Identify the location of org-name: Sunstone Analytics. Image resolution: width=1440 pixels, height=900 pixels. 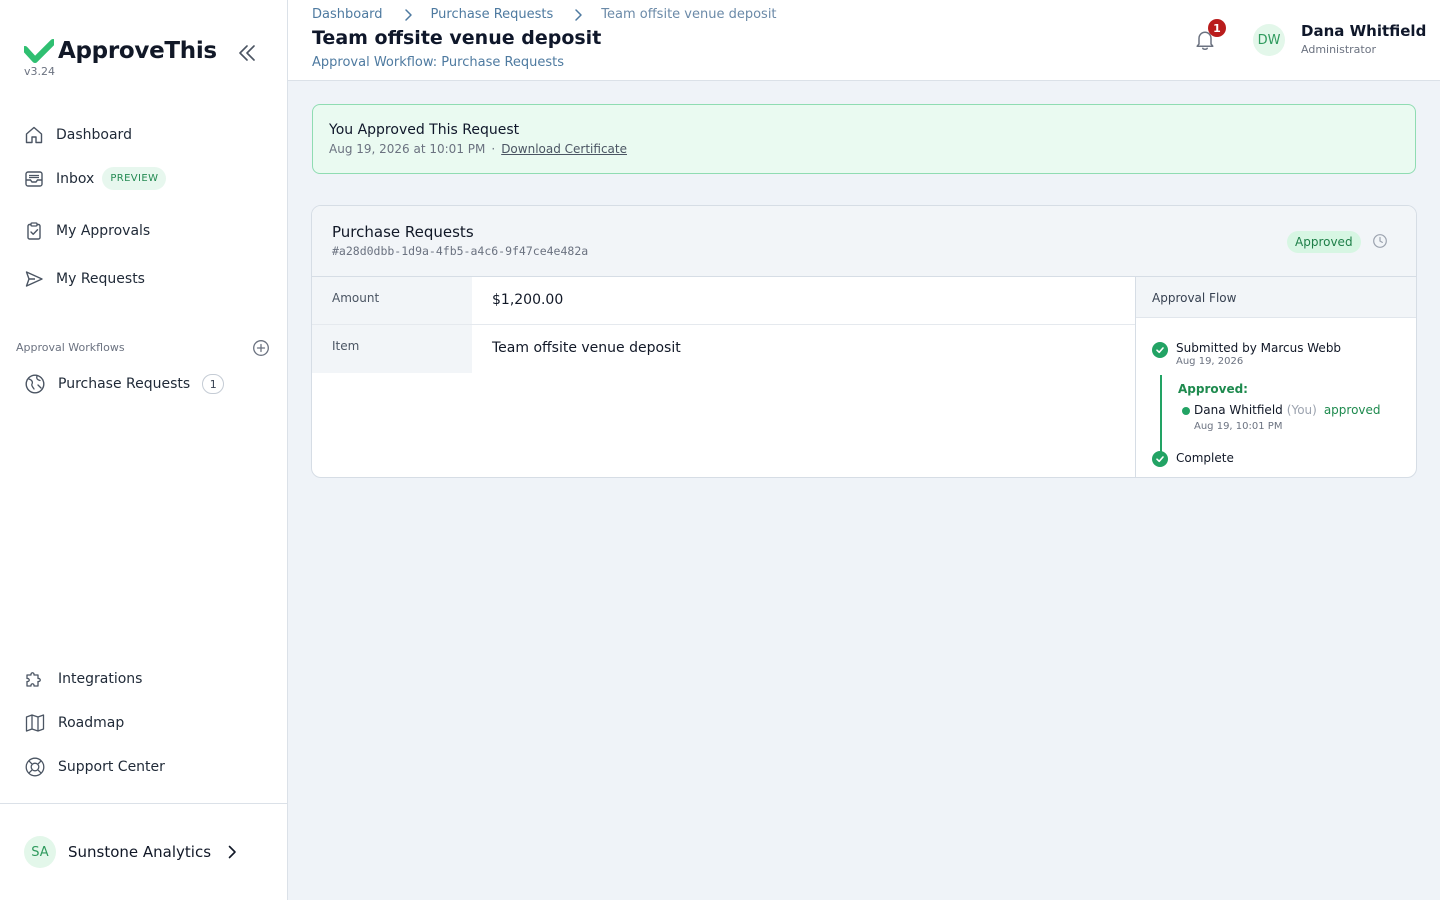
(140, 852).